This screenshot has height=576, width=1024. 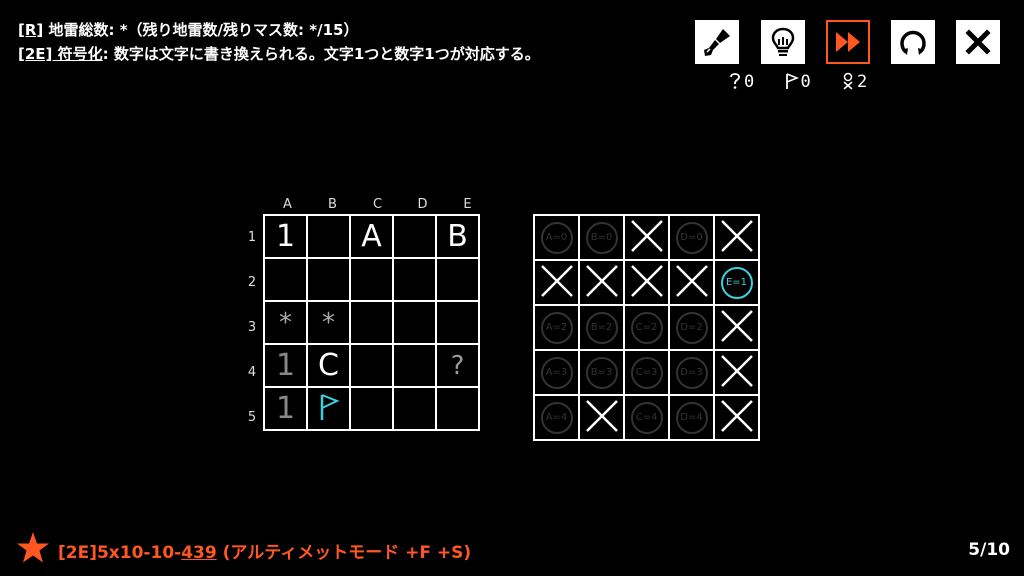 I want to click on cell-c4, so click(x=371, y=365).